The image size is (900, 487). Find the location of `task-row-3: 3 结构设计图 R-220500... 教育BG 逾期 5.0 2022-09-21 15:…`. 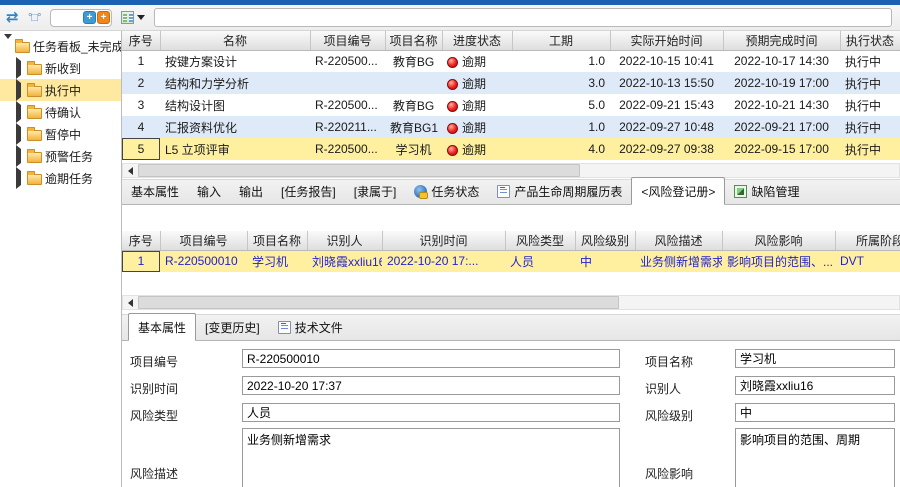

task-row-3: 3 结构设计图 R-220500... 教育BG 逾期 5.0 2022-09-21 15:… is located at coordinates (511, 105).